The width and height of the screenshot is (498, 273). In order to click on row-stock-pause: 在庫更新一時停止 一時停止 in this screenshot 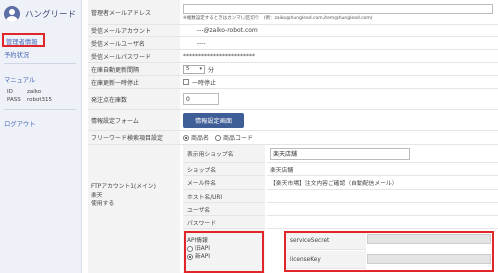, I will do `click(293, 82)`.